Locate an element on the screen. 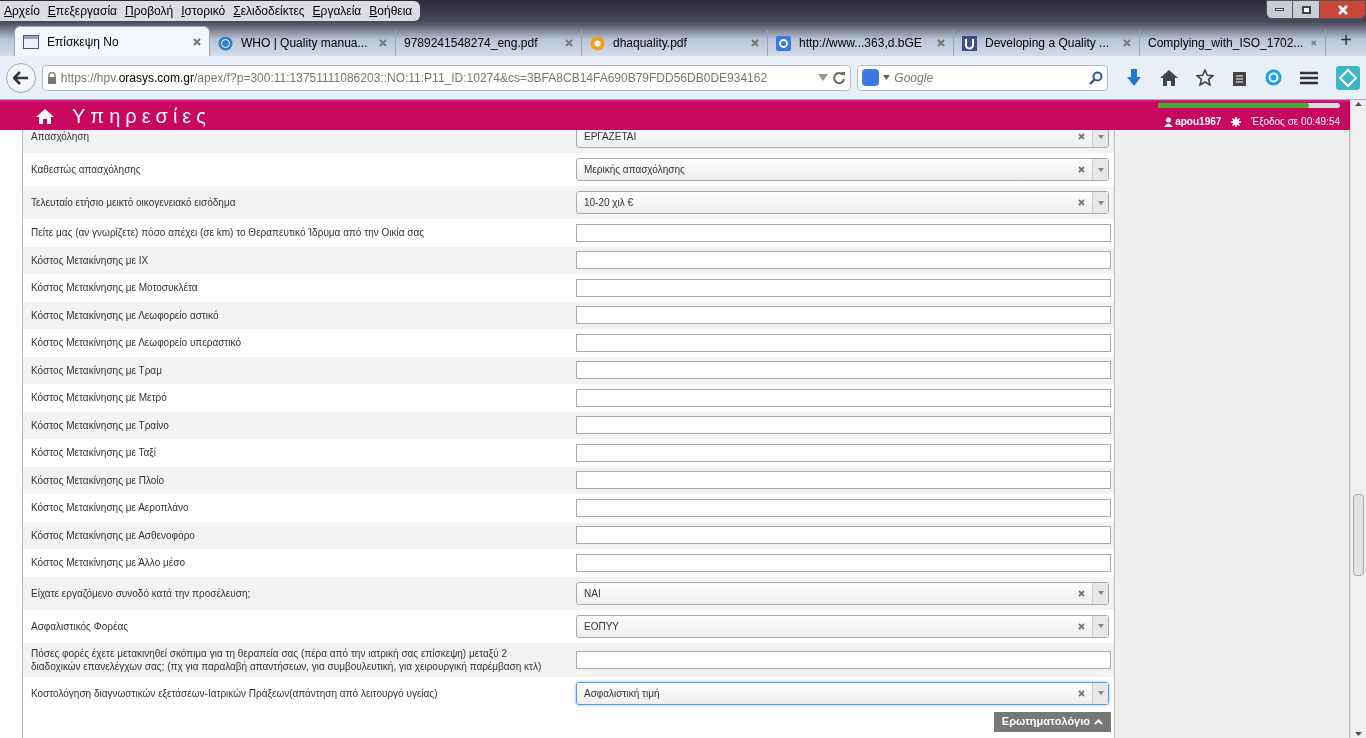  page-title: Υπηρεσίες is located at coordinates (141, 116).